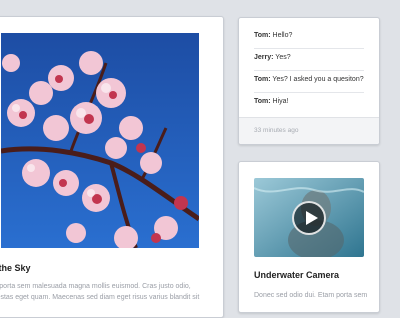  I want to click on chat-message: Tom: Hello?, so click(309, 35).